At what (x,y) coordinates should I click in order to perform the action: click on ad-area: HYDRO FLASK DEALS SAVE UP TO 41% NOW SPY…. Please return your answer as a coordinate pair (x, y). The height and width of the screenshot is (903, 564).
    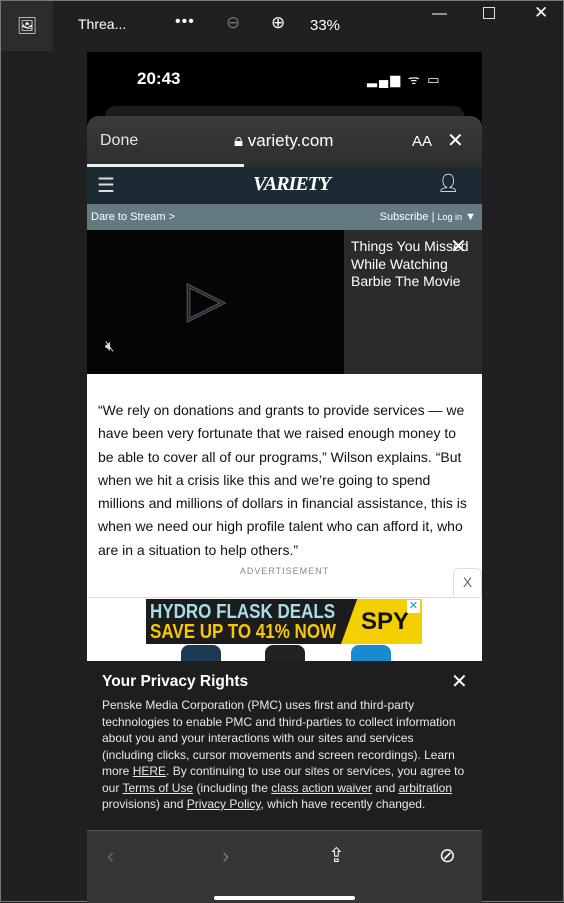
    Looking at the image, I should click on (284, 630).